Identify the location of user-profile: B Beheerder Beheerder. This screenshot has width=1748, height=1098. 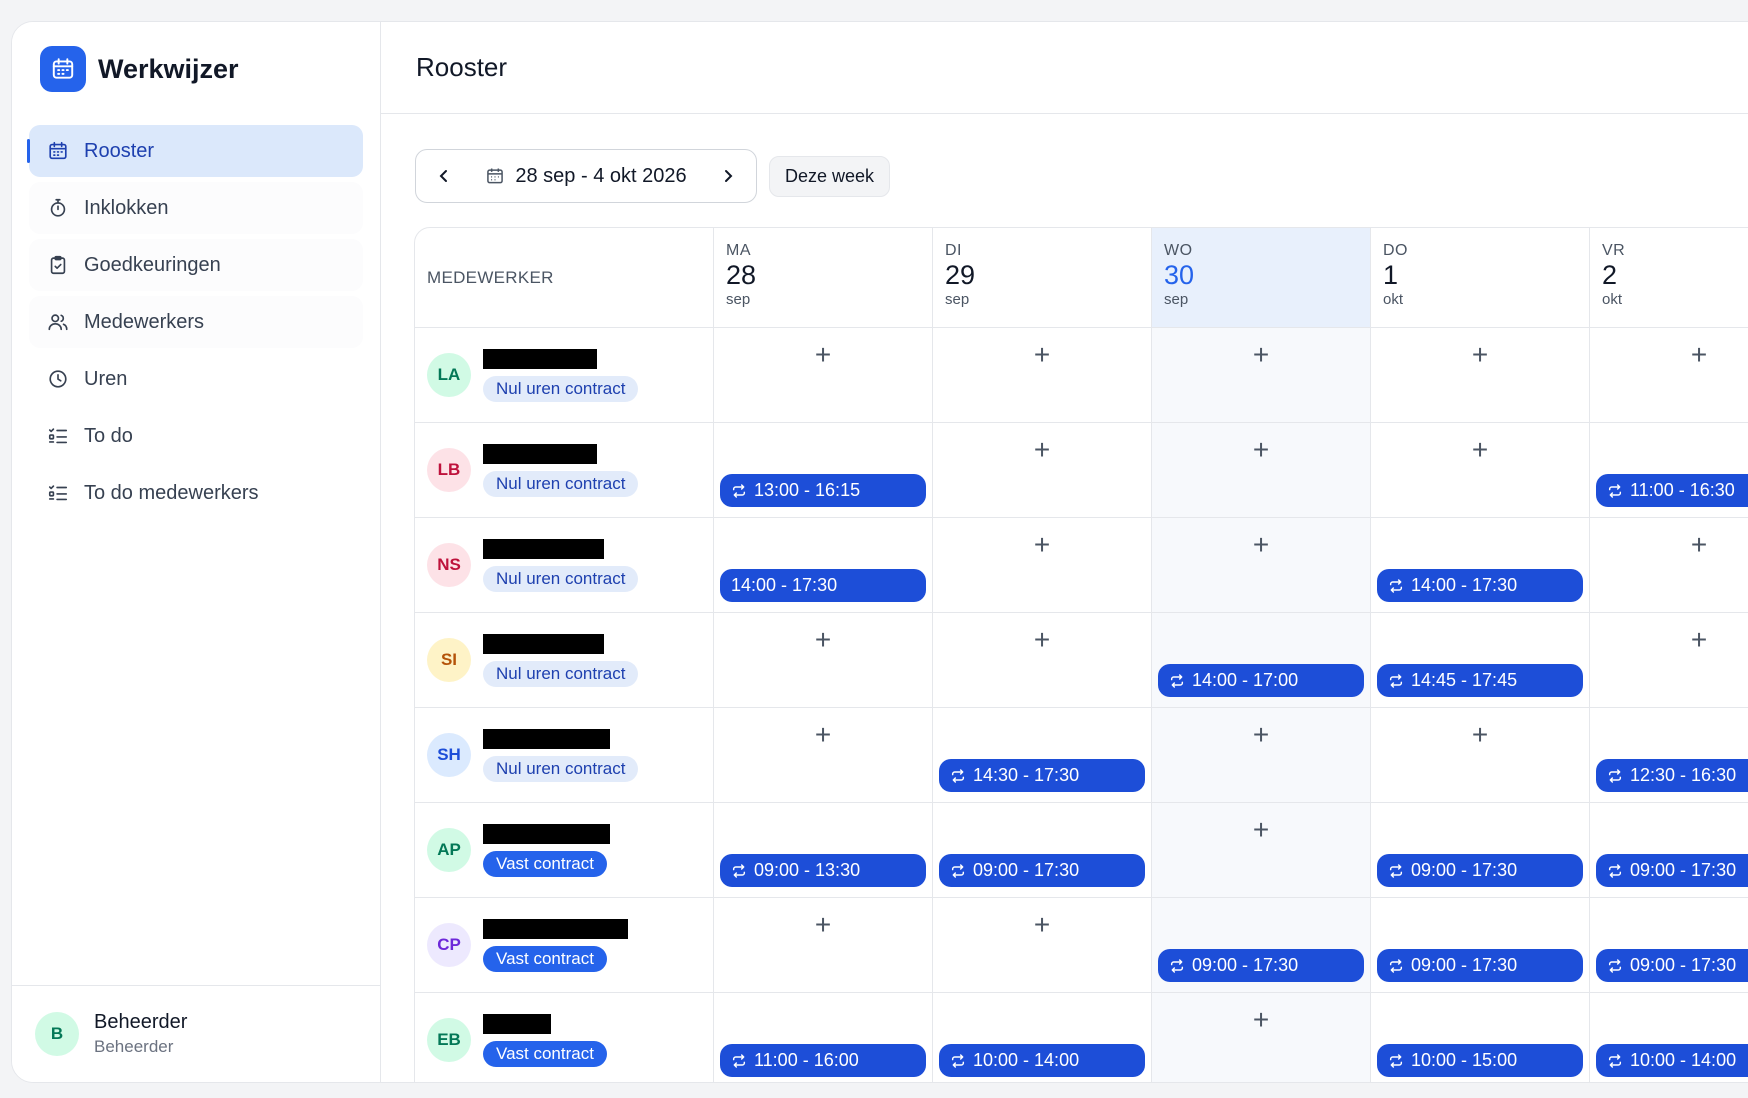
(196, 1033).